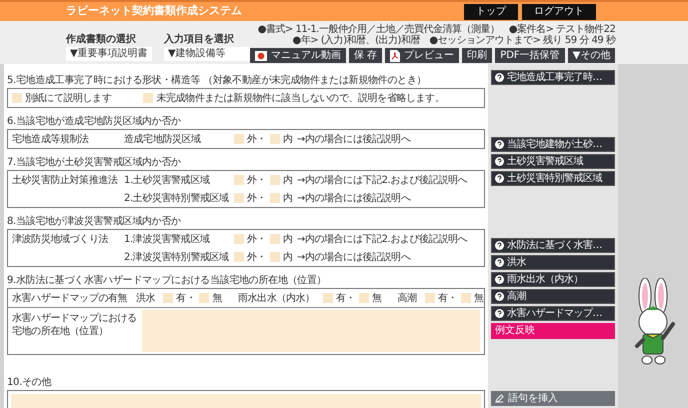  What do you see at coordinates (553, 331) in the screenshot?
I see `apply-example-button: 例文反映` at bounding box center [553, 331].